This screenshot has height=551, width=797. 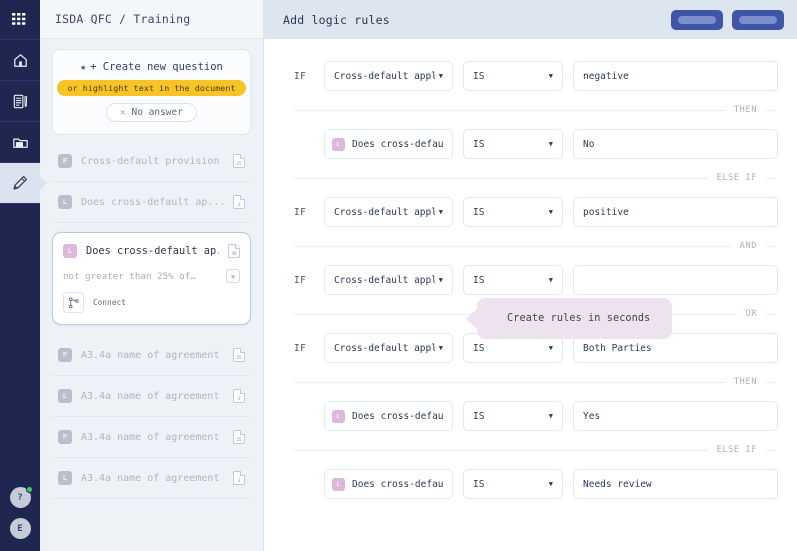 What do you see at coordinates (233, 276) in the screenshot?
I see `remove-answer-button: ✕` at bounding box center [233, 276].